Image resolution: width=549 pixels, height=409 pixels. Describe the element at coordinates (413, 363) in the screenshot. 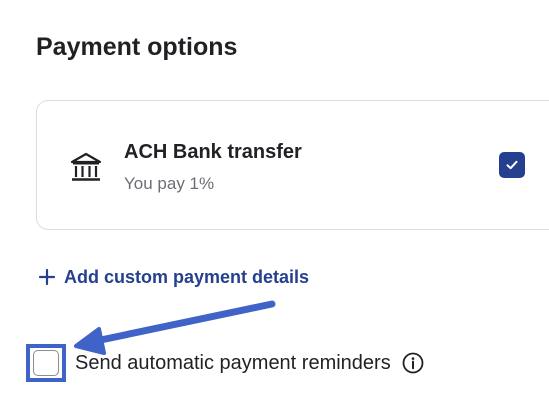

I see `info-icon` at that location.